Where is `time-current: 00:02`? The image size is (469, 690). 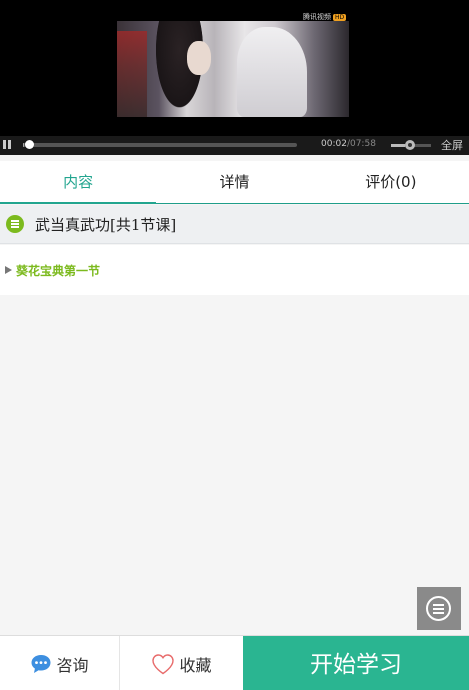
time-current: 00:02 is located at coordinates (334, 144).